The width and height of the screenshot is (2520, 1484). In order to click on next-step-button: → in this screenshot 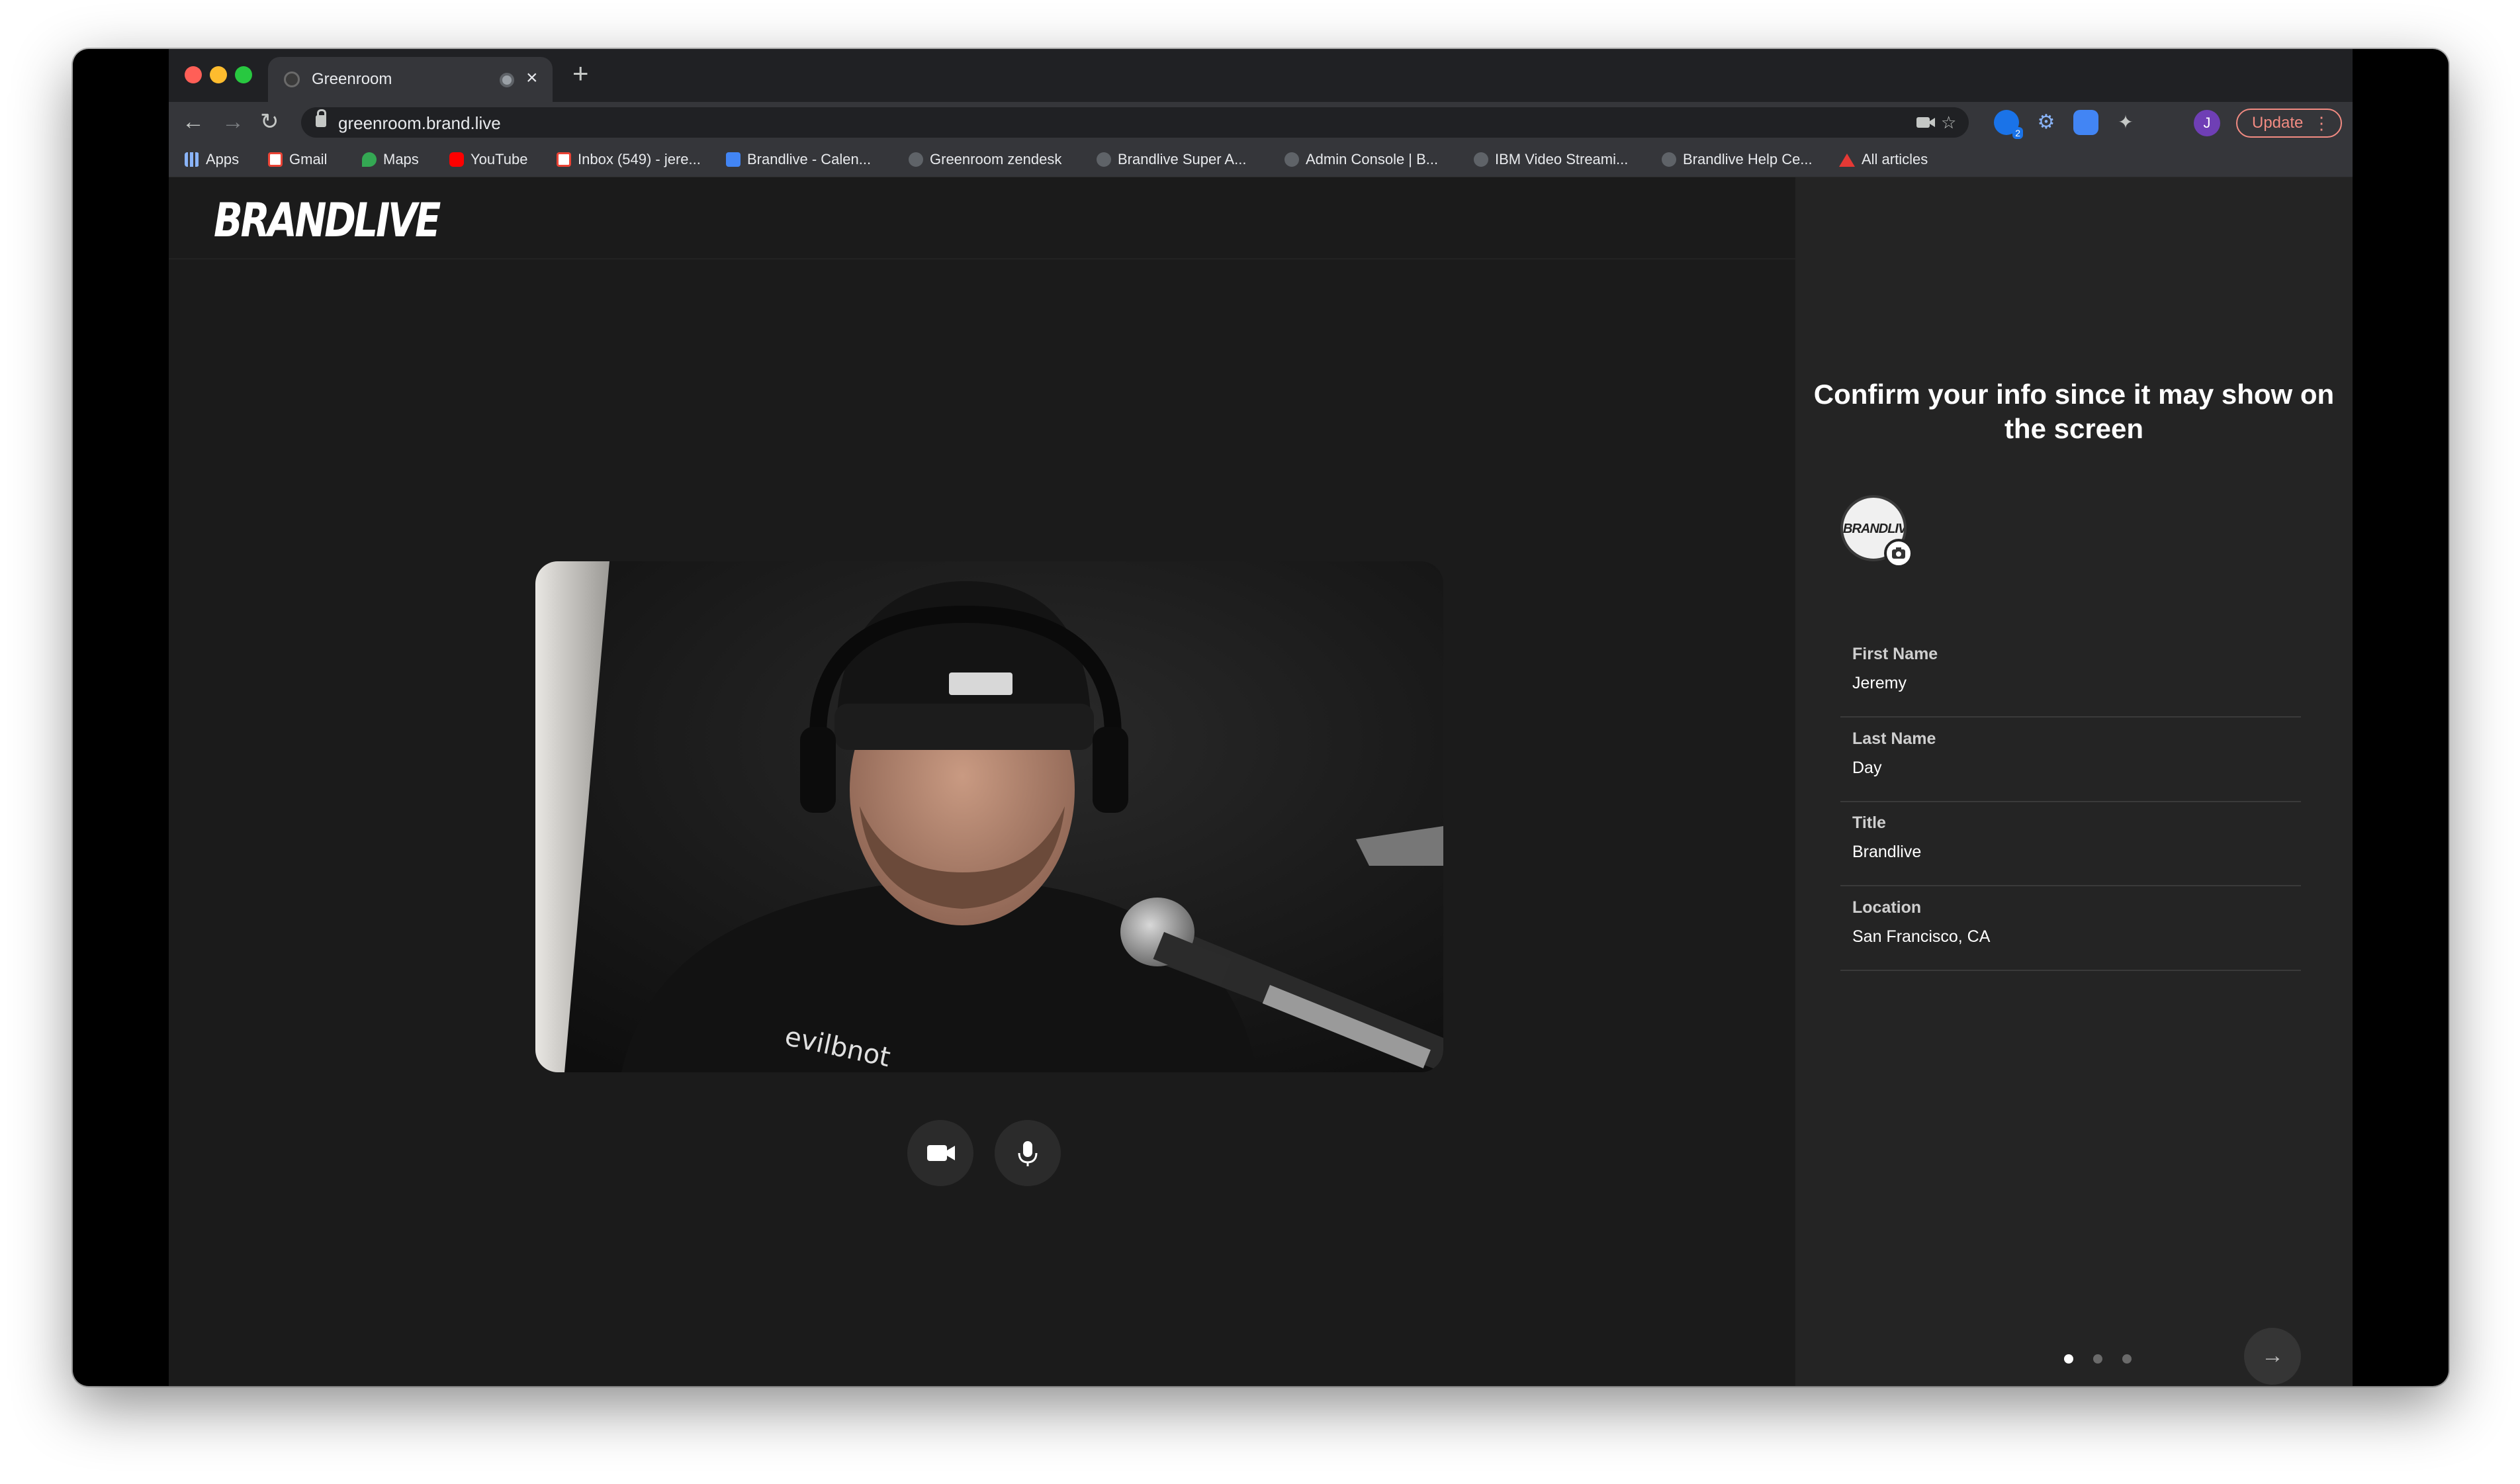, I will do `click(2272, 1356)`.